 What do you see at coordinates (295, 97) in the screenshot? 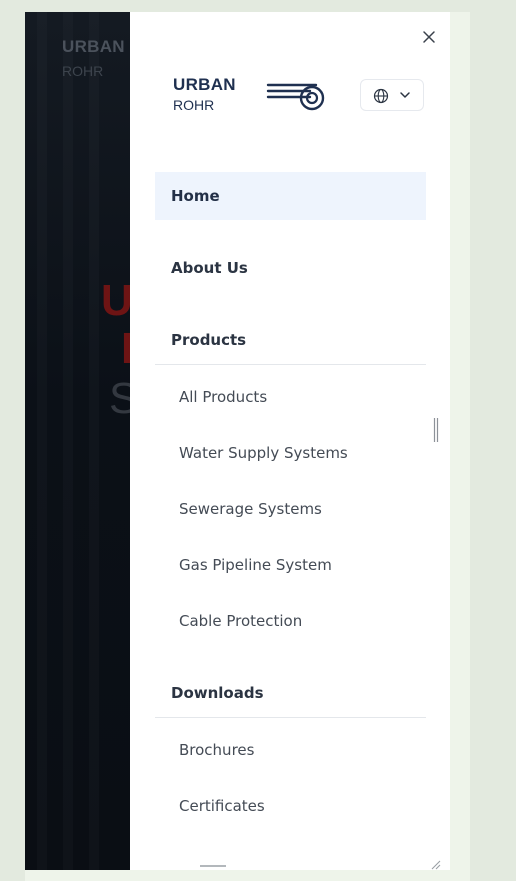
I see `pipe-logo-icon` at bounding box center [295, 97].